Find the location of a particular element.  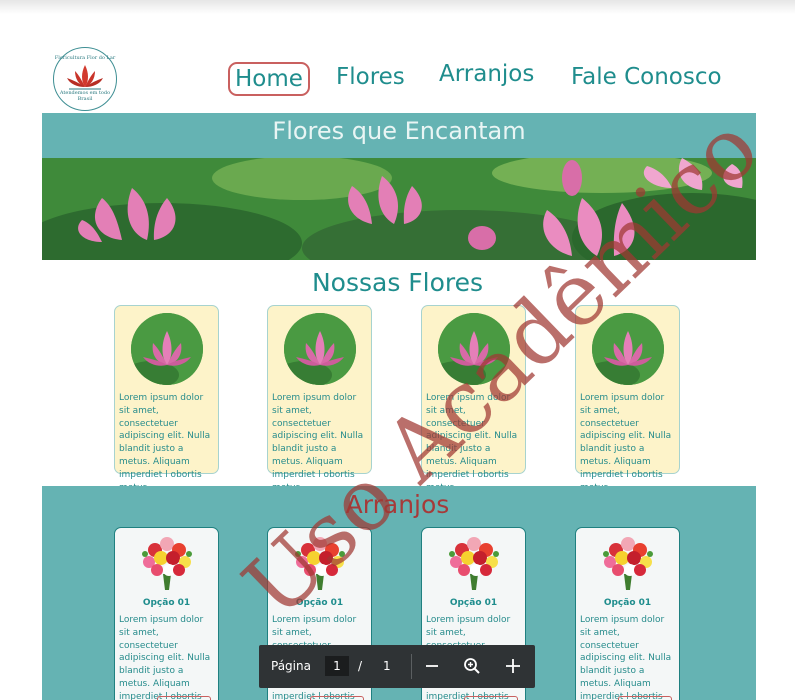

toolbar-divider is located at coordinates (411, 666).